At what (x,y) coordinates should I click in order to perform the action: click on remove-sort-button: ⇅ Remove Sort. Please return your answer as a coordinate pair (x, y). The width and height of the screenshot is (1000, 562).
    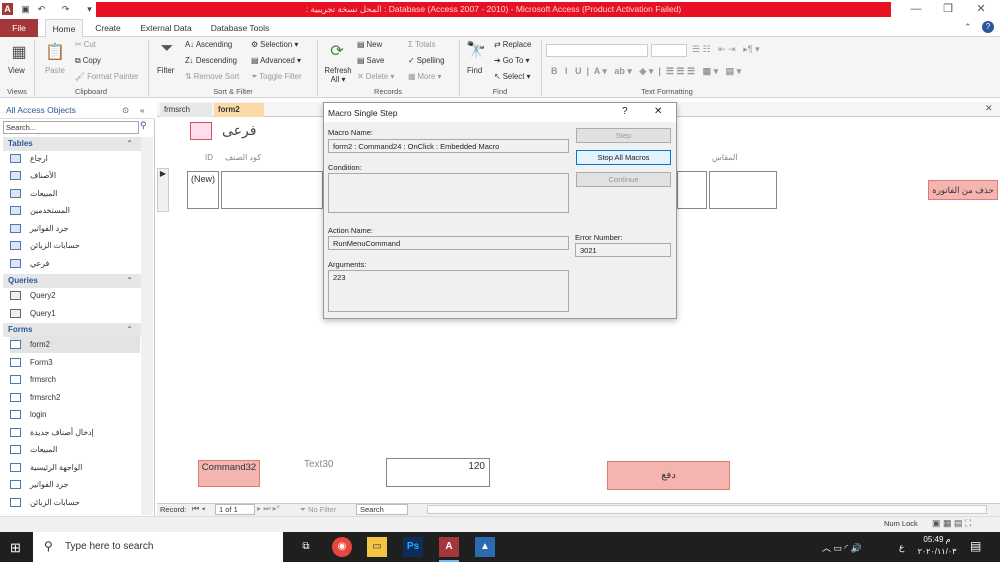
    Looking at the image, I should click on (212, 76).